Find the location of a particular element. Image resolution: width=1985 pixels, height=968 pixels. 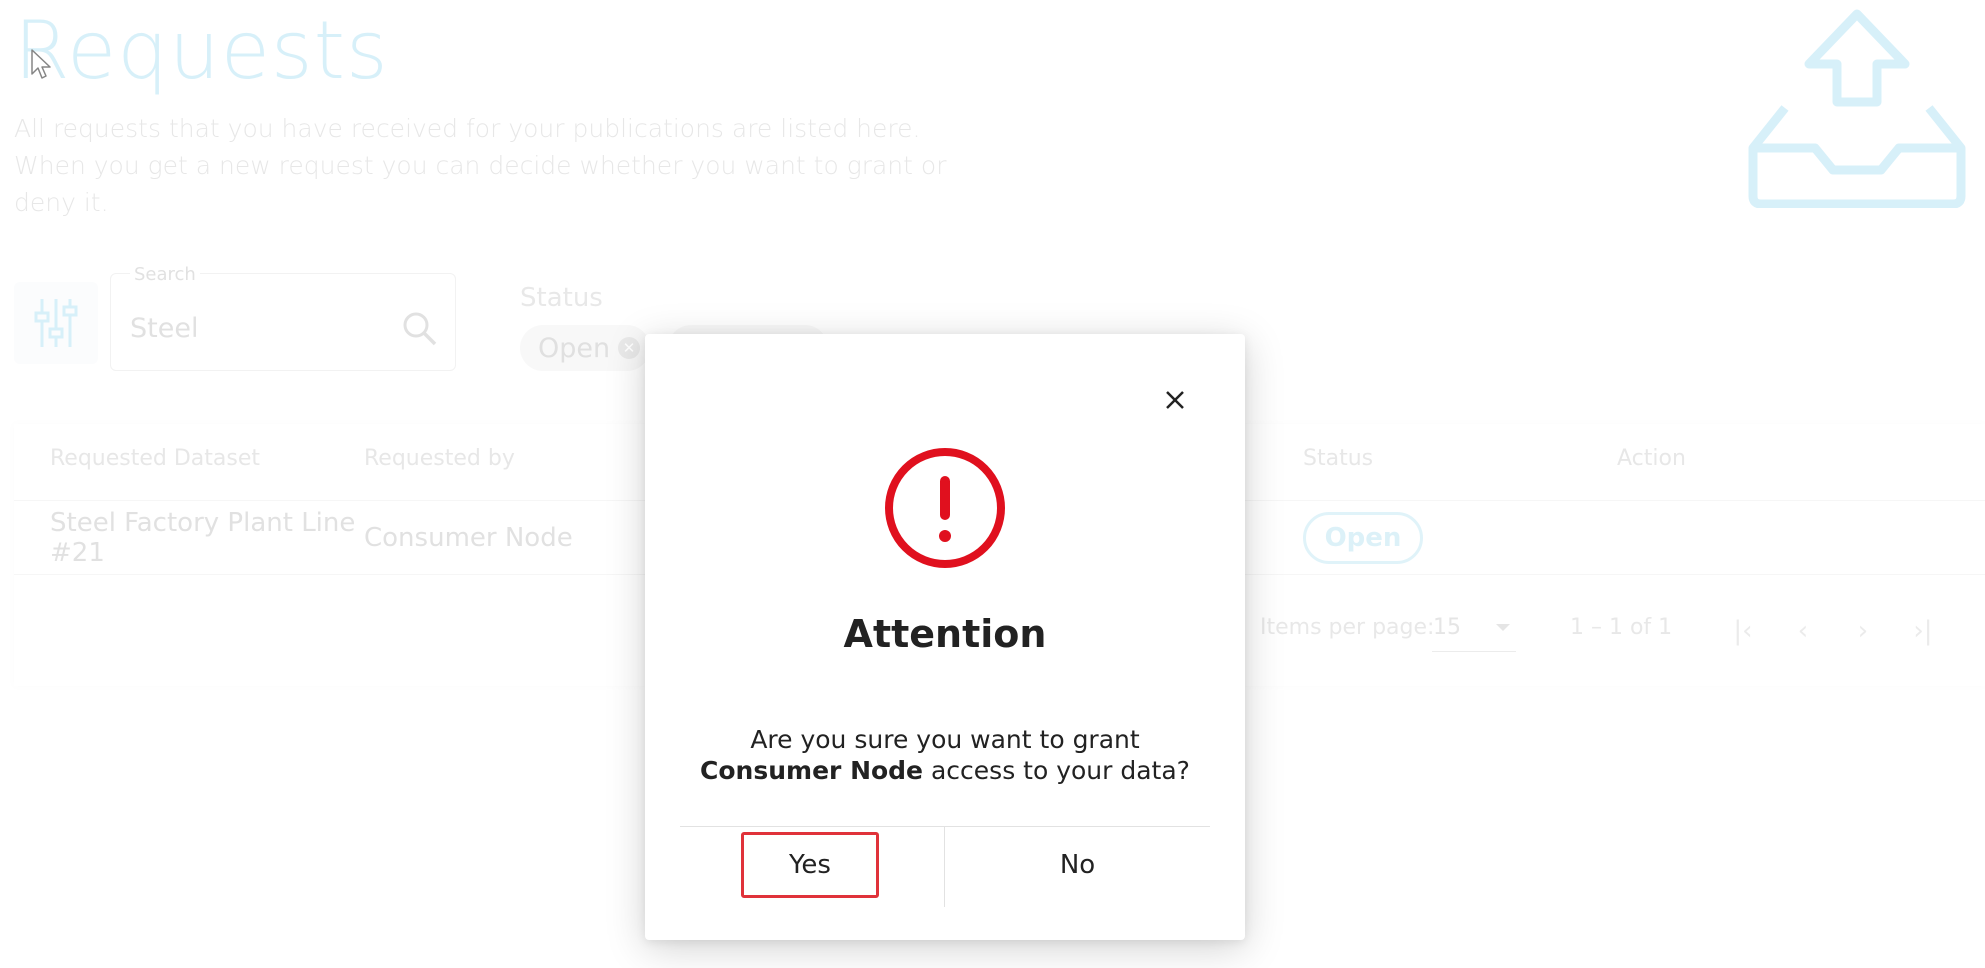

dialog-message-line2: Consumer Node access to your data? is located at coordinates (945, 770).